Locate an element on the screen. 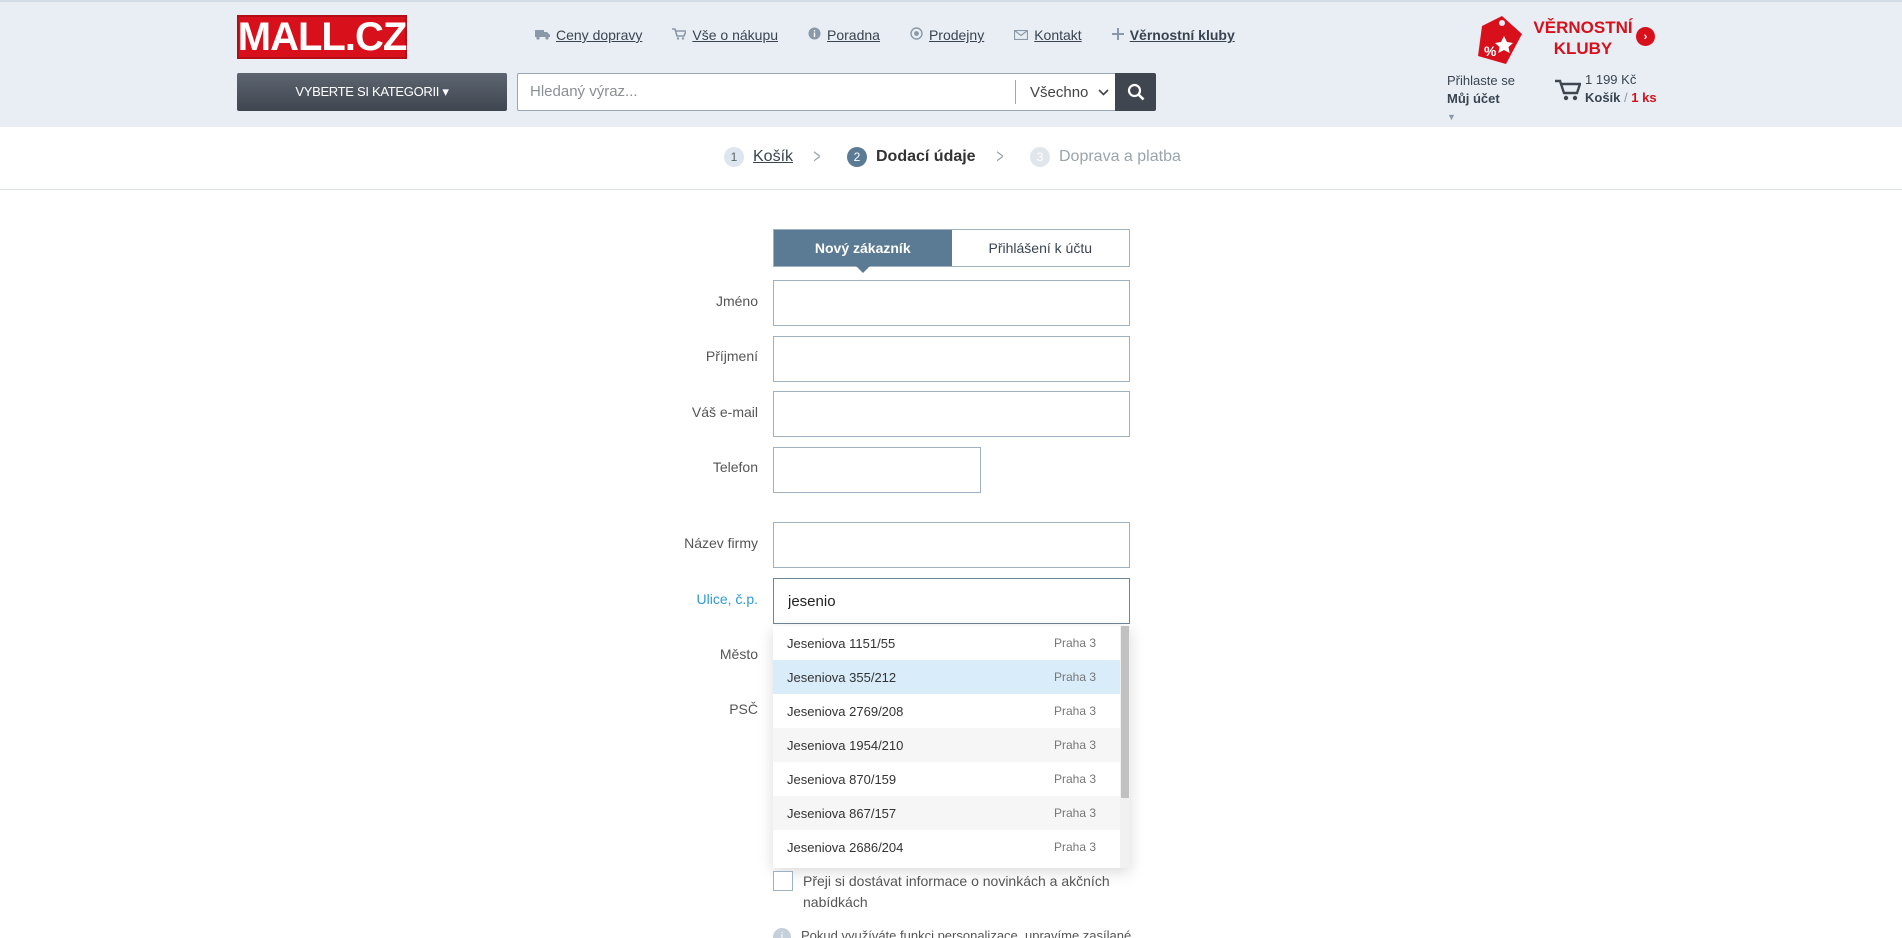  search-scope-select: Všechno is located at coordinates (1065, 92).